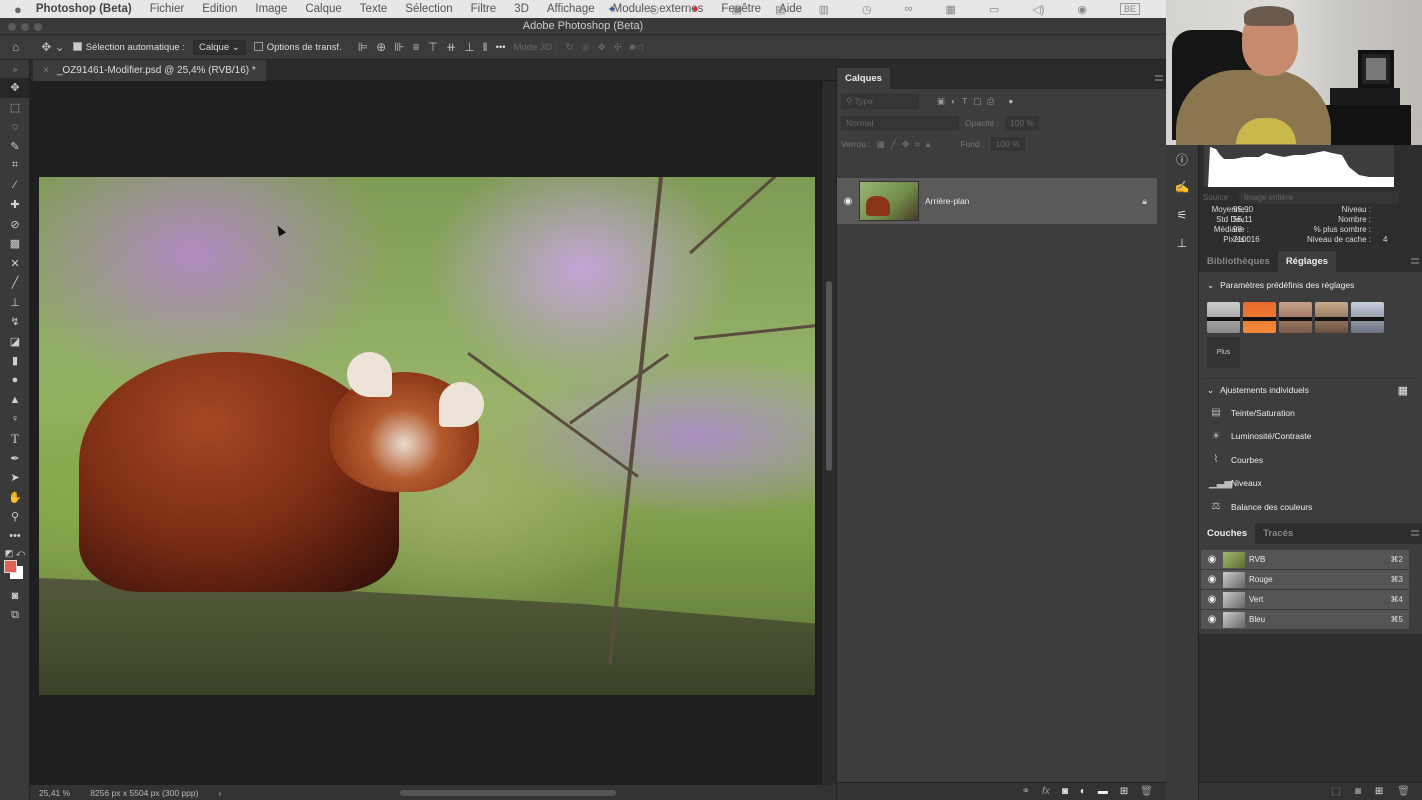  Describe the element at coordinates (964, 101) in the screenshot. I see `filter-type-icon: T` at that location.